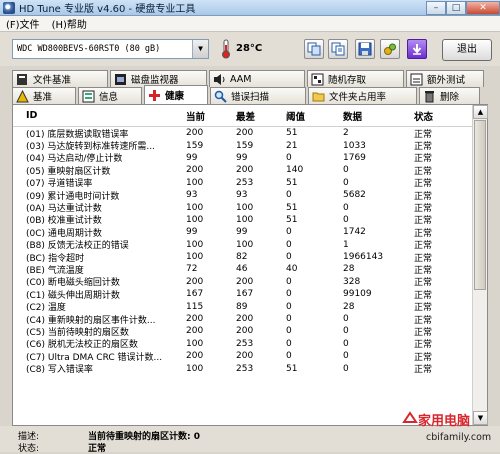  Describe the element at coordinates (449, 95) in the screenshot. I see `tab-erase: 删除` at that location.